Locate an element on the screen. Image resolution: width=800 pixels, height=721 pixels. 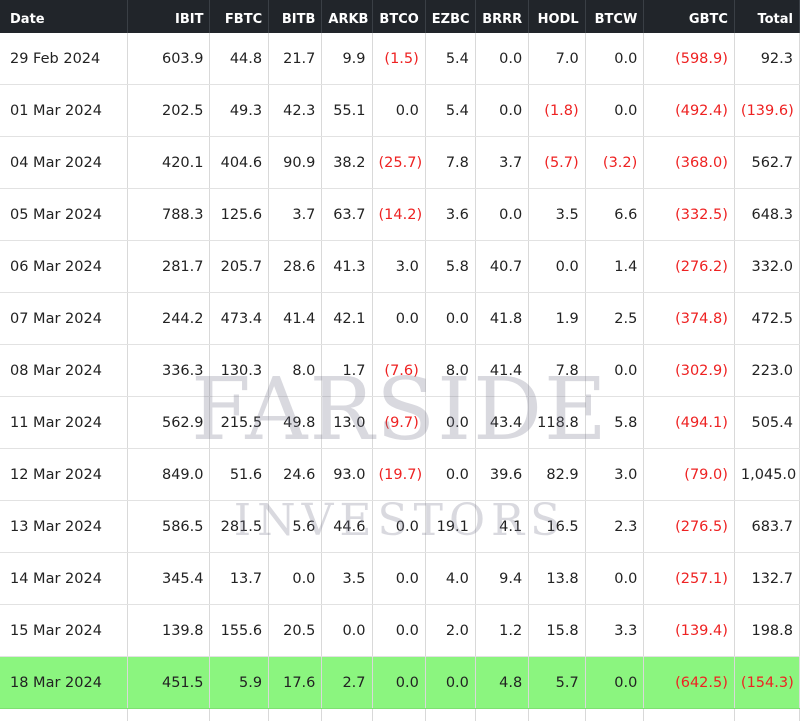
flow-cell-hodl: 0.0 is located at coordinates (557, 266).